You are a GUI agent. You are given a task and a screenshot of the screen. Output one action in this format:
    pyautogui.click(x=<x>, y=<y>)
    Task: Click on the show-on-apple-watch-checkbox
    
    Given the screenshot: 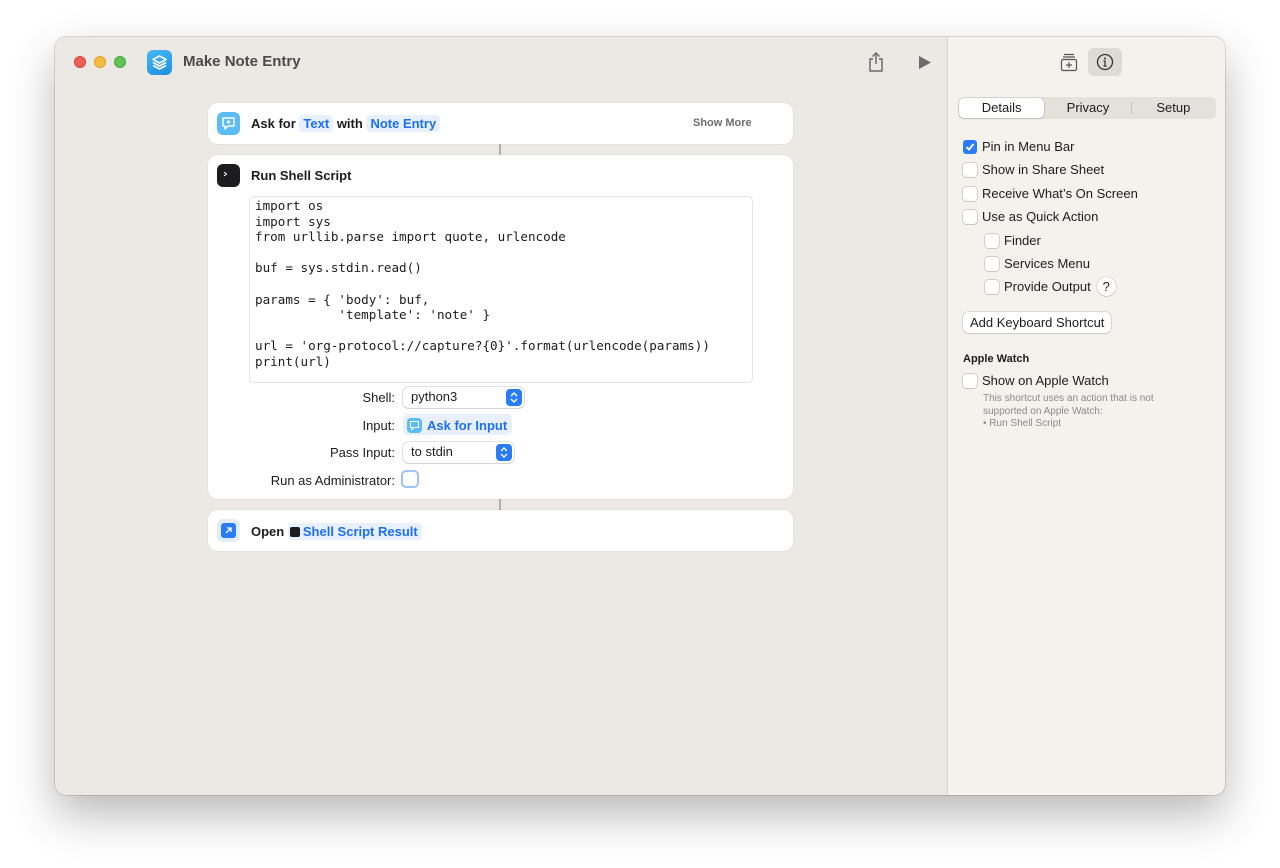 What is the action you would take?
    pyautogui.click(x=970, y=380)
    